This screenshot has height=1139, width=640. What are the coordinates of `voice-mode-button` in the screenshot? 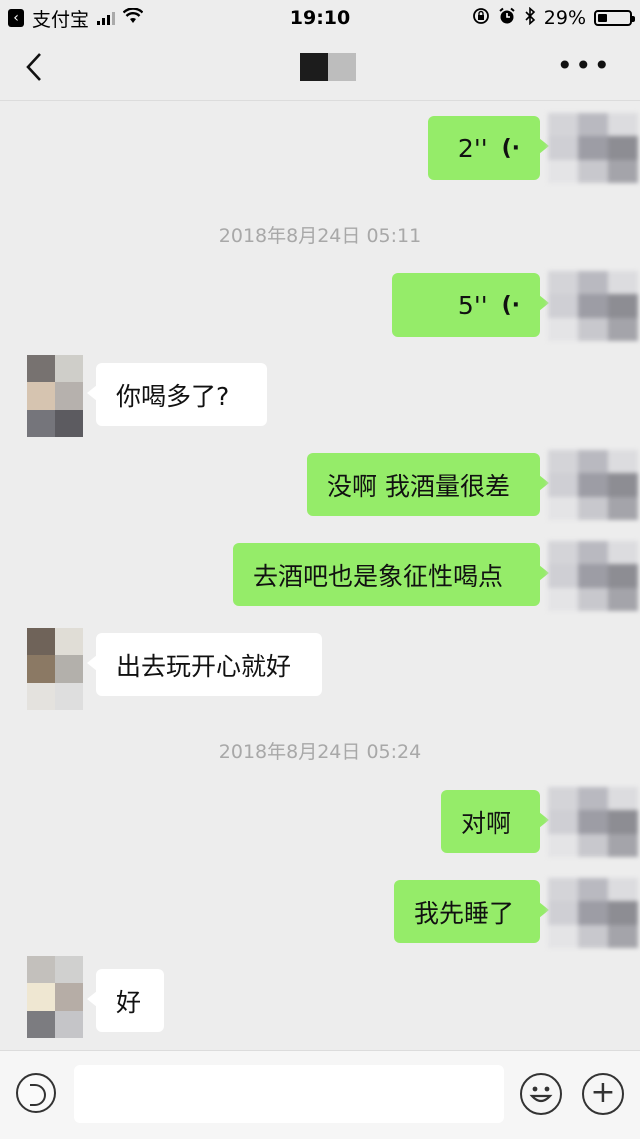 It's located at (36, 1093).